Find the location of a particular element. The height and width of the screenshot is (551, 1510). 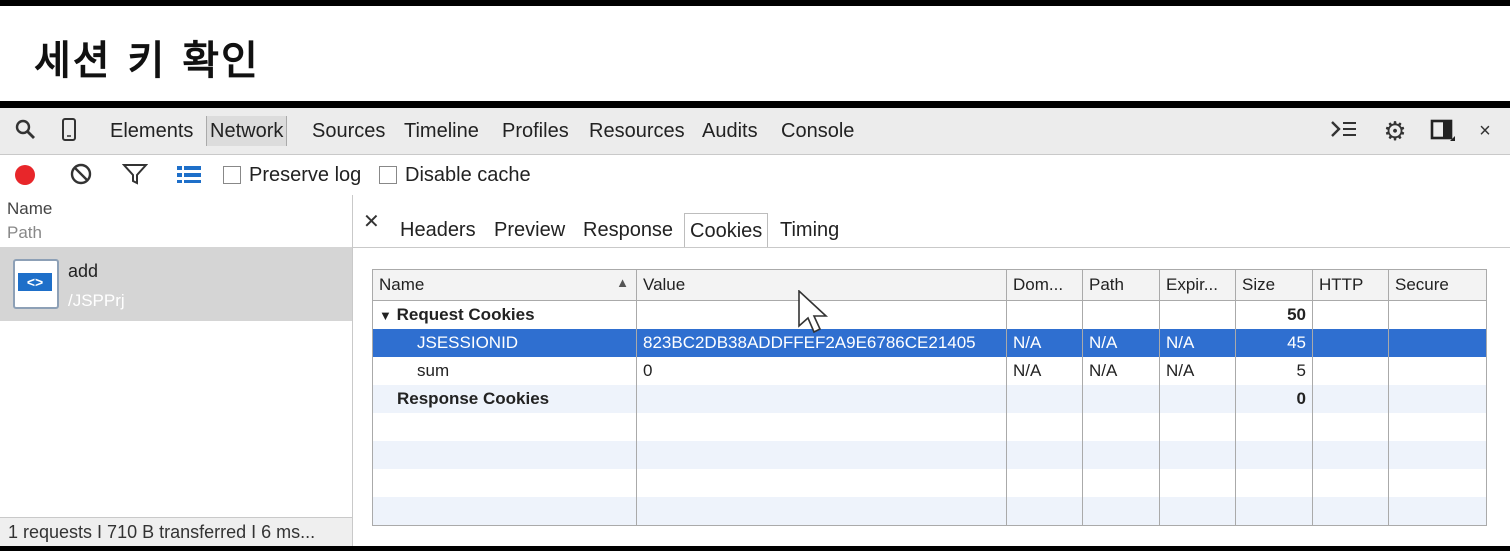

tab-cookies: Cookies is located at coordinates (726, 230).